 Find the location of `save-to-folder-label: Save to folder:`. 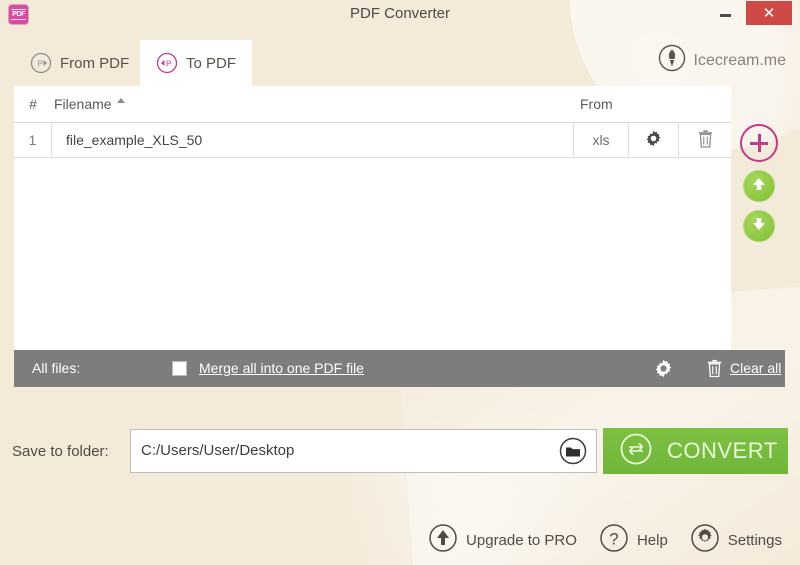

save-to-folder-label: Save to folder: is located at coordinates (60, 451).